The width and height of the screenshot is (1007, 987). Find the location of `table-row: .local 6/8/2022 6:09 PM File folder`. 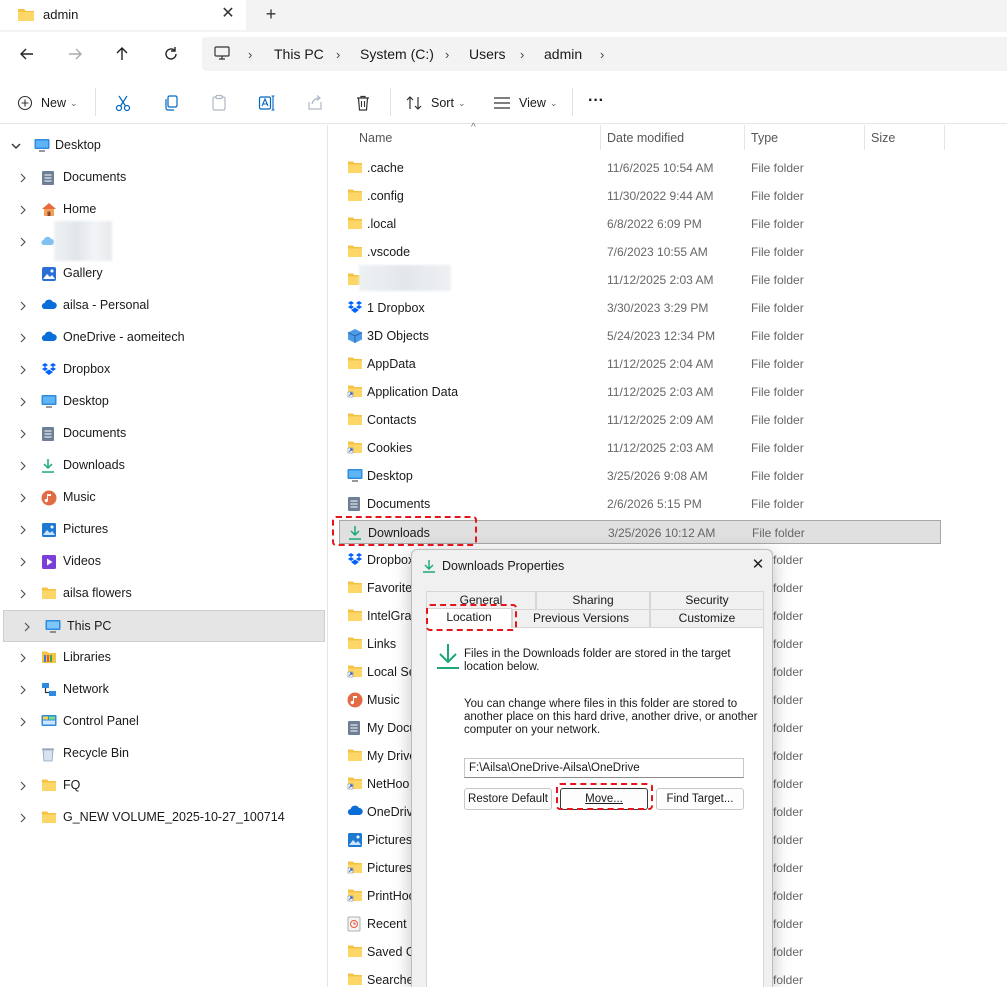

table-row: .local 6/8/2022 6:09 PM File folder is located at coordinates (640, 224).